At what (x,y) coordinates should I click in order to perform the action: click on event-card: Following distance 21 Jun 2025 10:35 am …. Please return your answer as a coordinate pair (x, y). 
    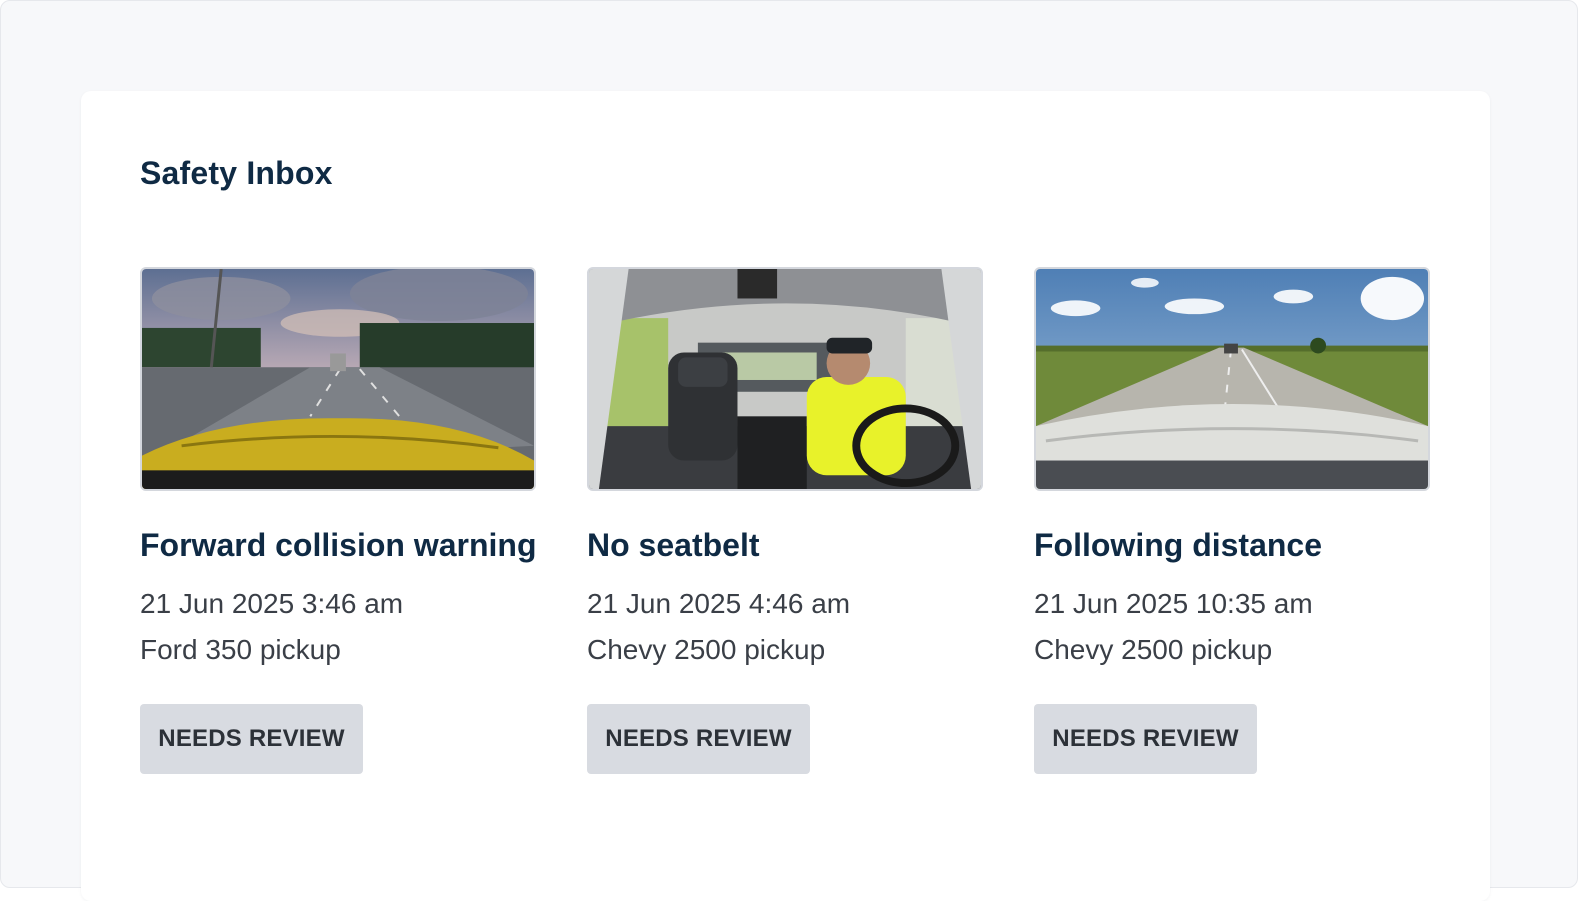
    Looking at the image, I should click on (1232, 520).